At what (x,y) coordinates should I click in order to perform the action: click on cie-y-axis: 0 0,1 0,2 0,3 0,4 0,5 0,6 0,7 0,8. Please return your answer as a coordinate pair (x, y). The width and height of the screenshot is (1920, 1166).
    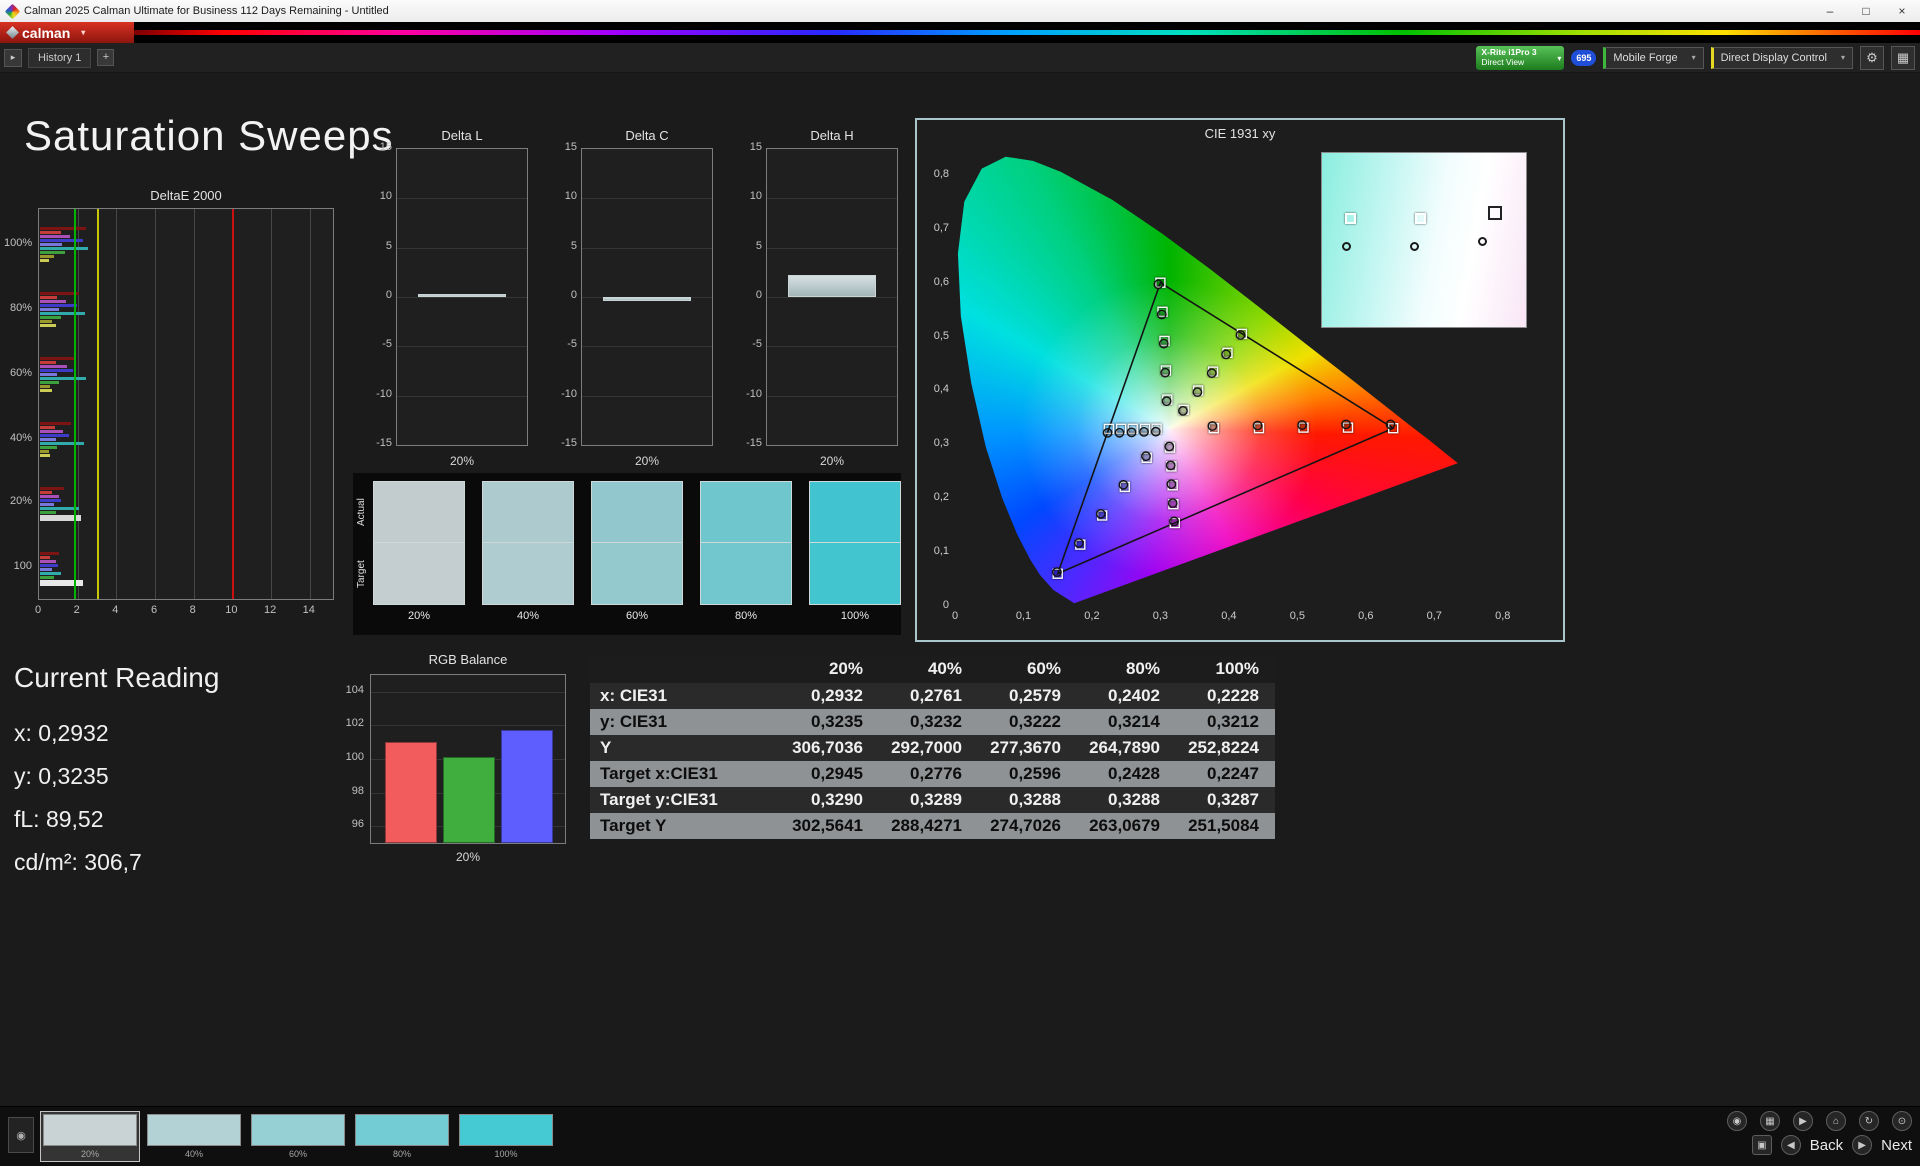
    Looking at the image, I should click on (934, 380).